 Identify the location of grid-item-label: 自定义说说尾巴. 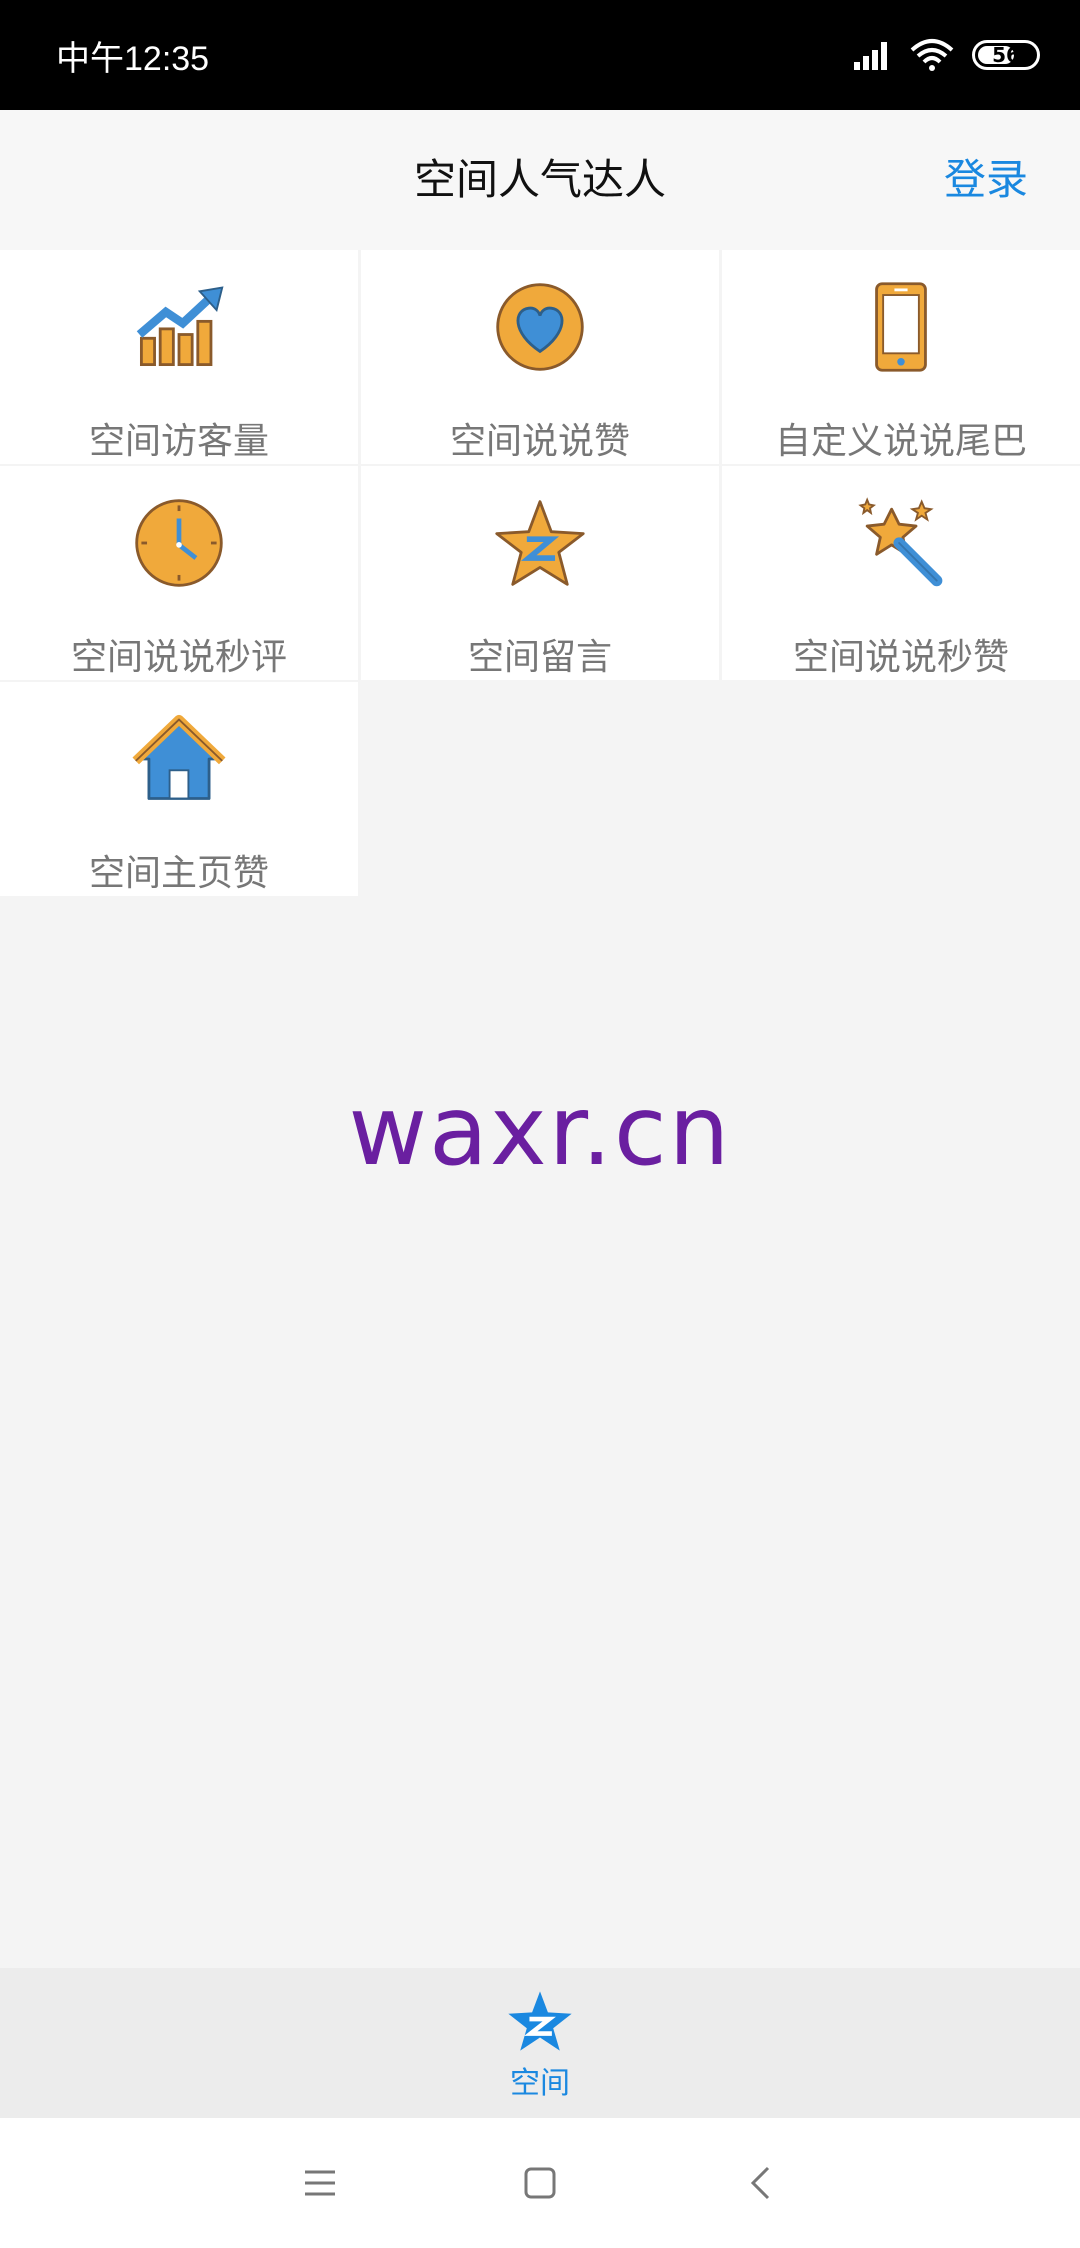
(900, 441).